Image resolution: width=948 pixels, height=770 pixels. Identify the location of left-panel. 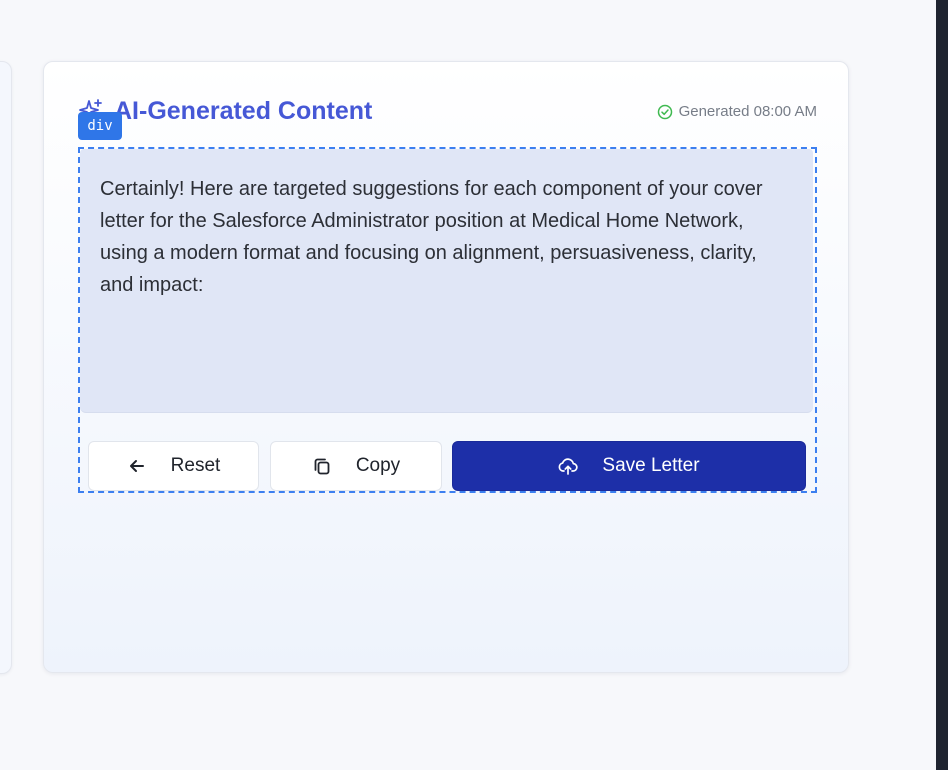
(6, 367).